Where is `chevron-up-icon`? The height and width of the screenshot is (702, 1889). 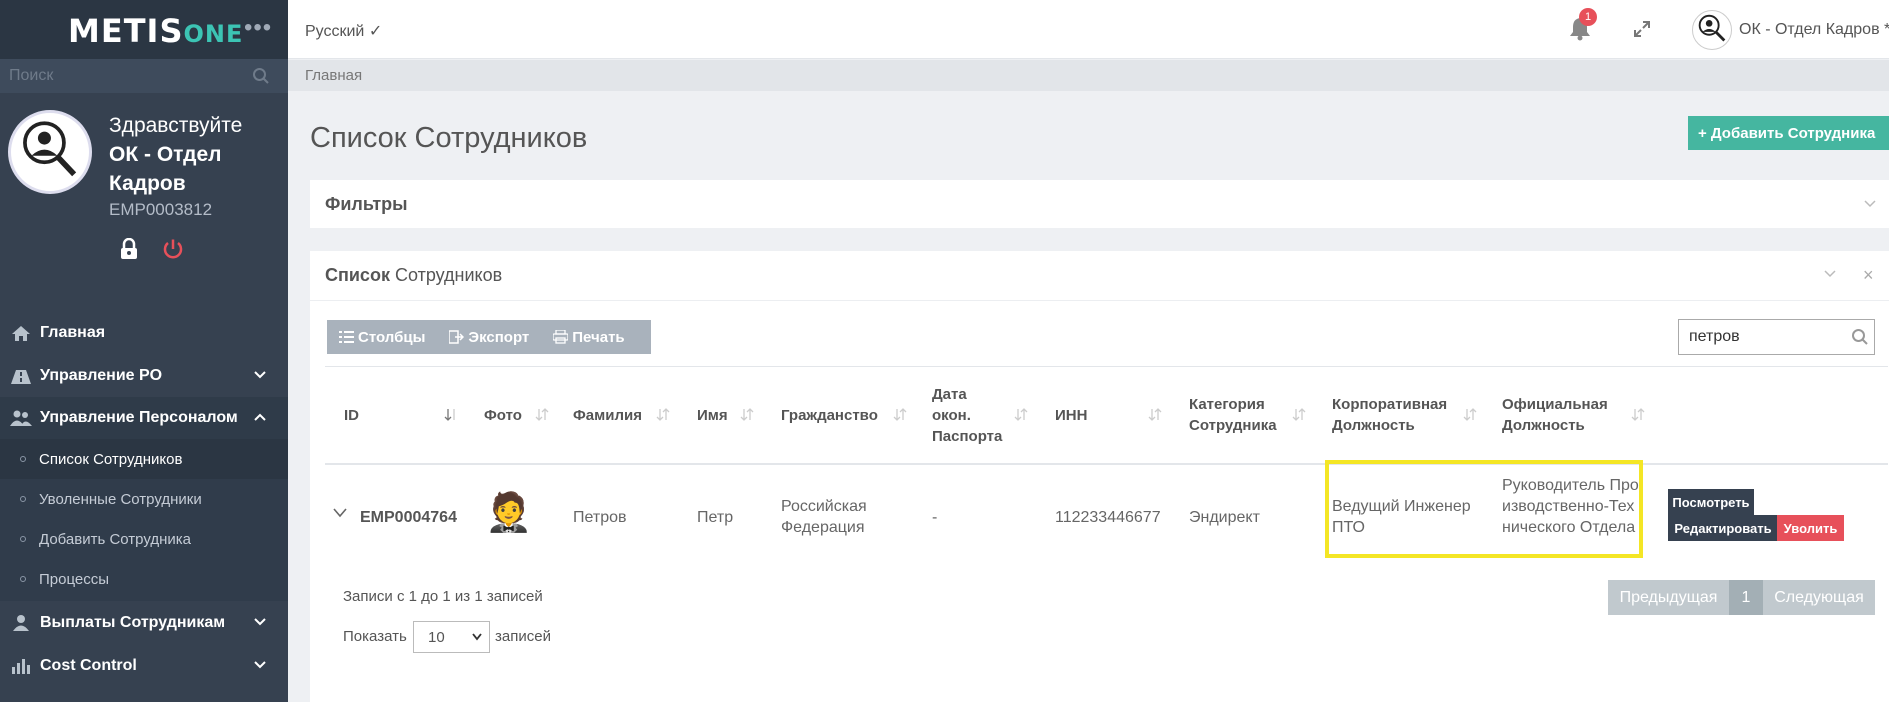
chevron-up-icon is located at coordinates (260, 417).